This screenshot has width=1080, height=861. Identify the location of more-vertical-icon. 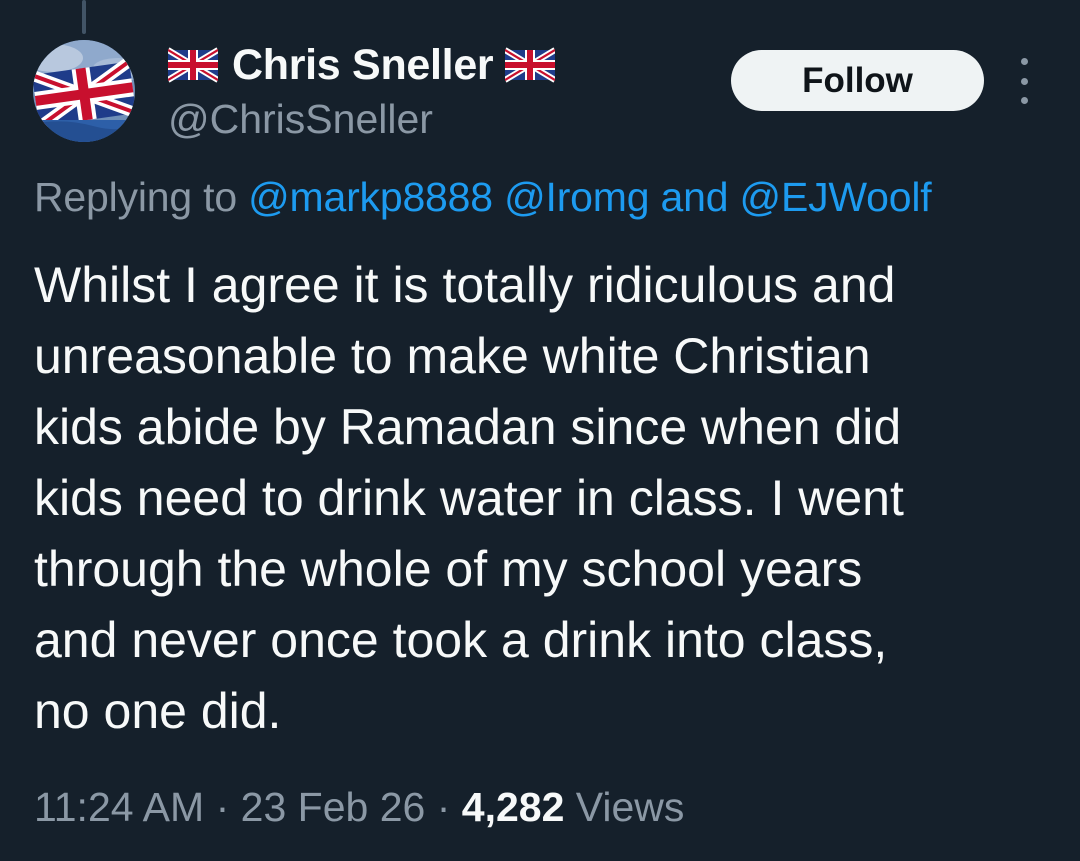
(1024, 81).